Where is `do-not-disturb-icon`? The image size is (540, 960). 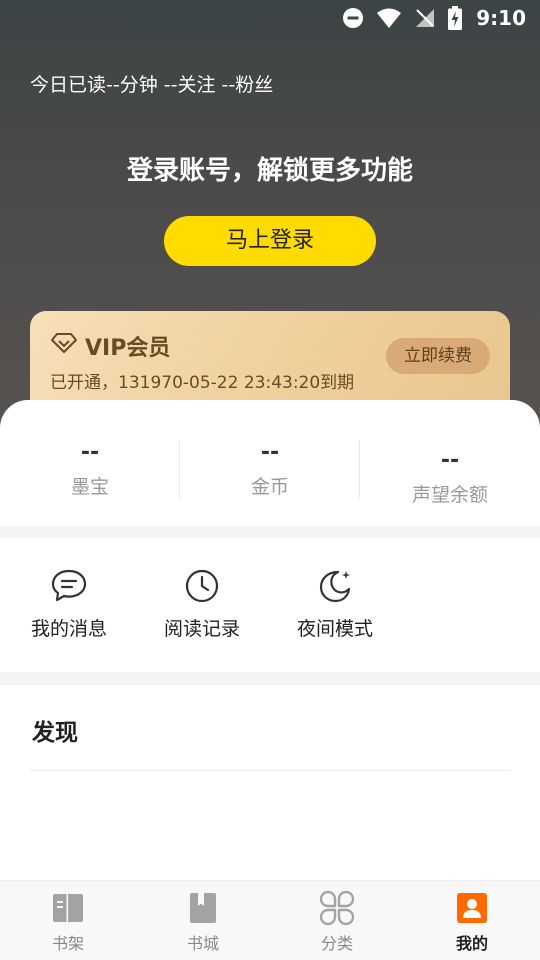
do-not-disturb-icon is located at coordinates (353, 18).